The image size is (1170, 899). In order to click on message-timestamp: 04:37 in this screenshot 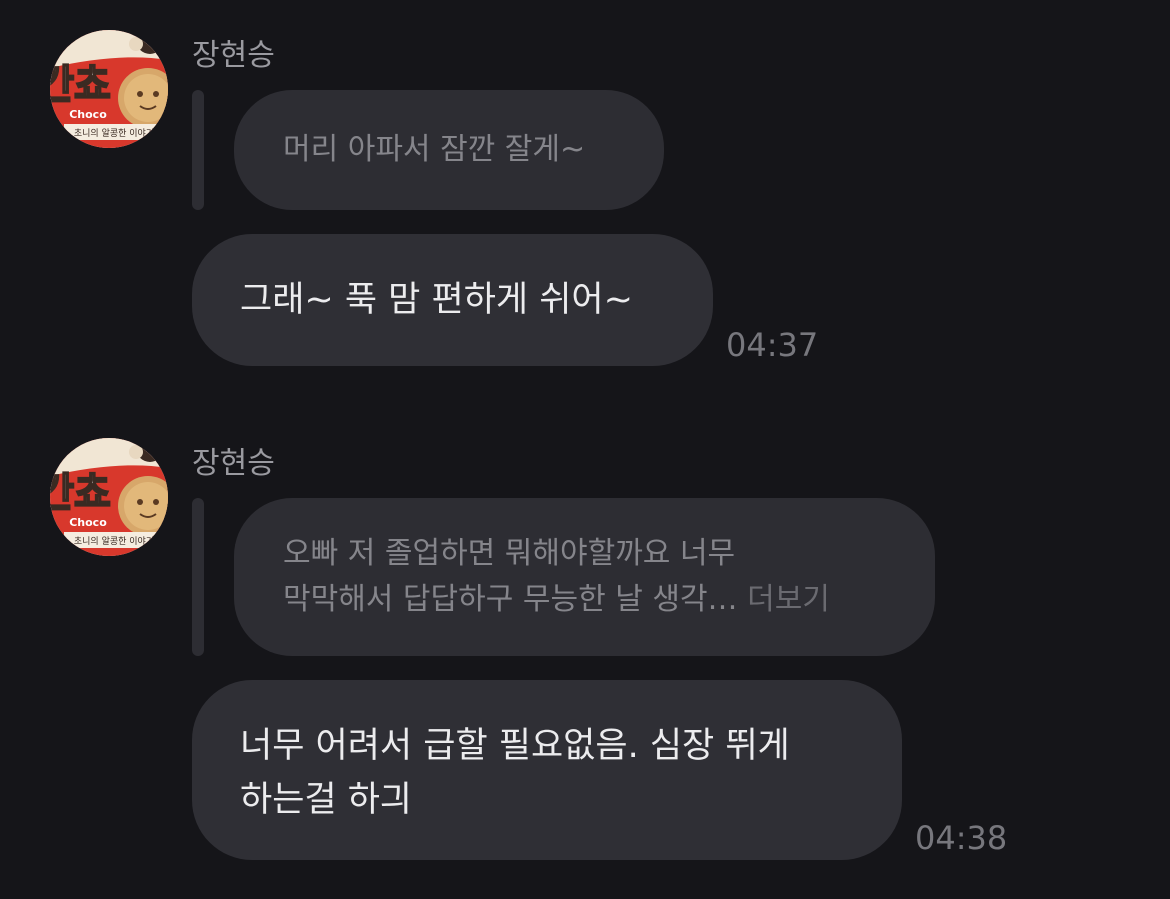, I will do `click(772, 345)`.